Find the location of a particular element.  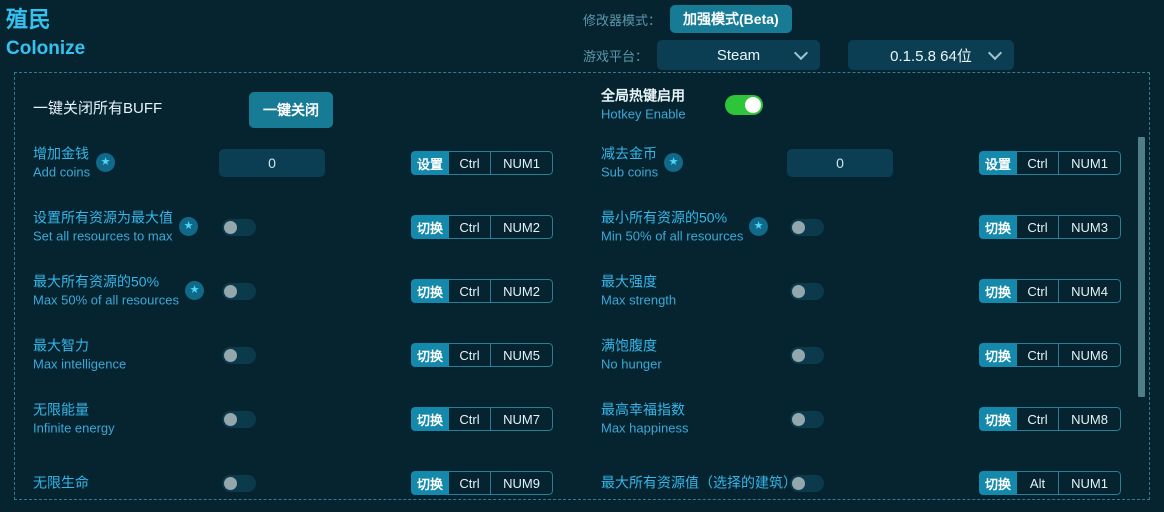

cheat-row: 减去金币 Sub coins ★ 设置CtrlNUM1 is located at coordinates (866, 163).